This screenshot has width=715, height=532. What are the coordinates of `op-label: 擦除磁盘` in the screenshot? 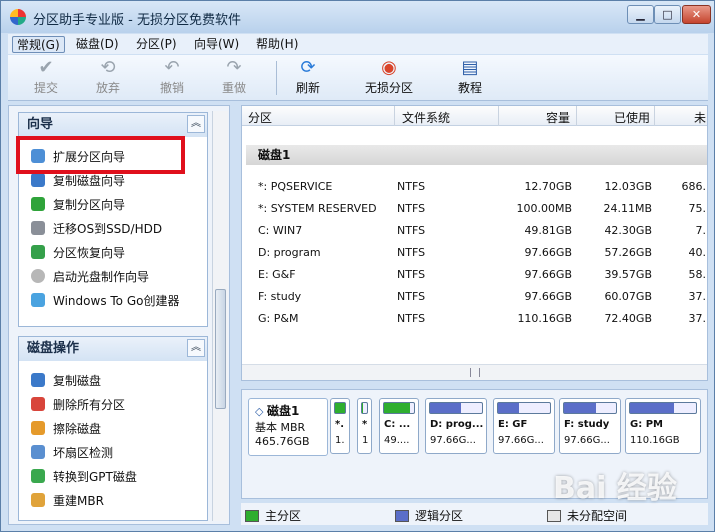 It's located at (77, 429).